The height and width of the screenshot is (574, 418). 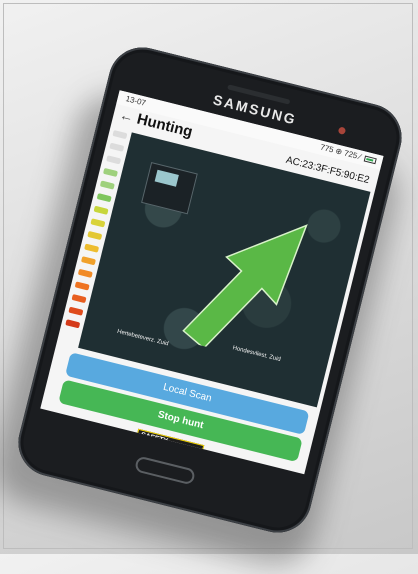 I want to click on logo-text: SAFETY JUGGER, so click(x=154, y=443).